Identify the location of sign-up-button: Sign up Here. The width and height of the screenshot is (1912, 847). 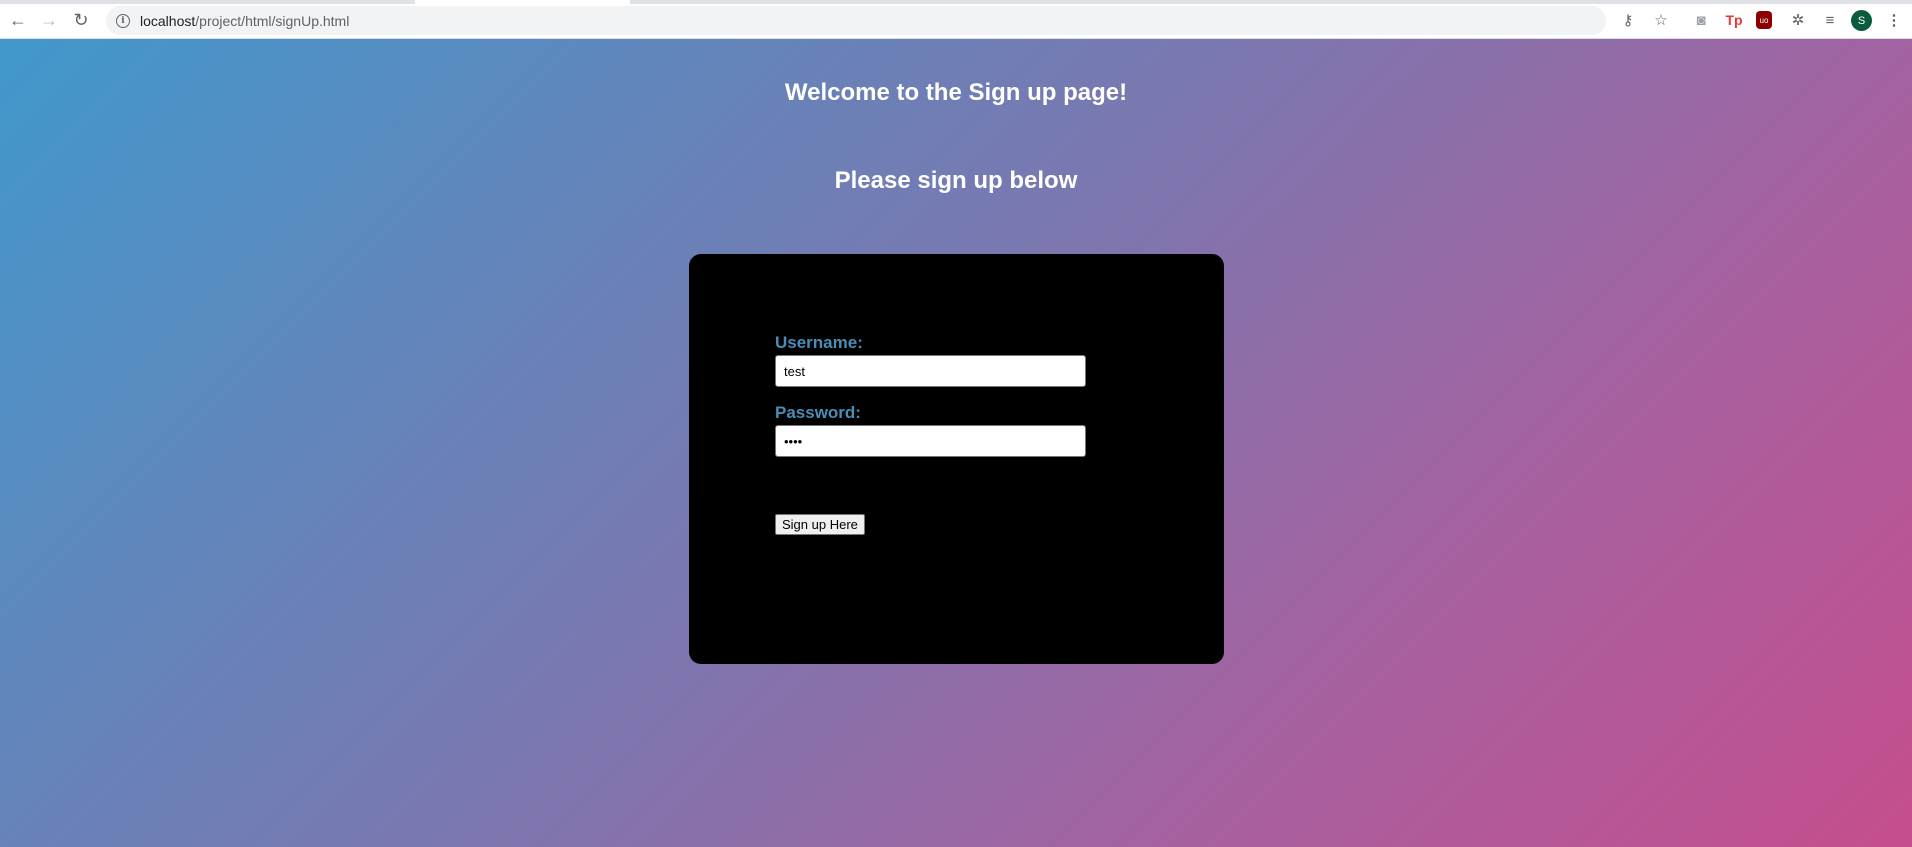
(820, 524).